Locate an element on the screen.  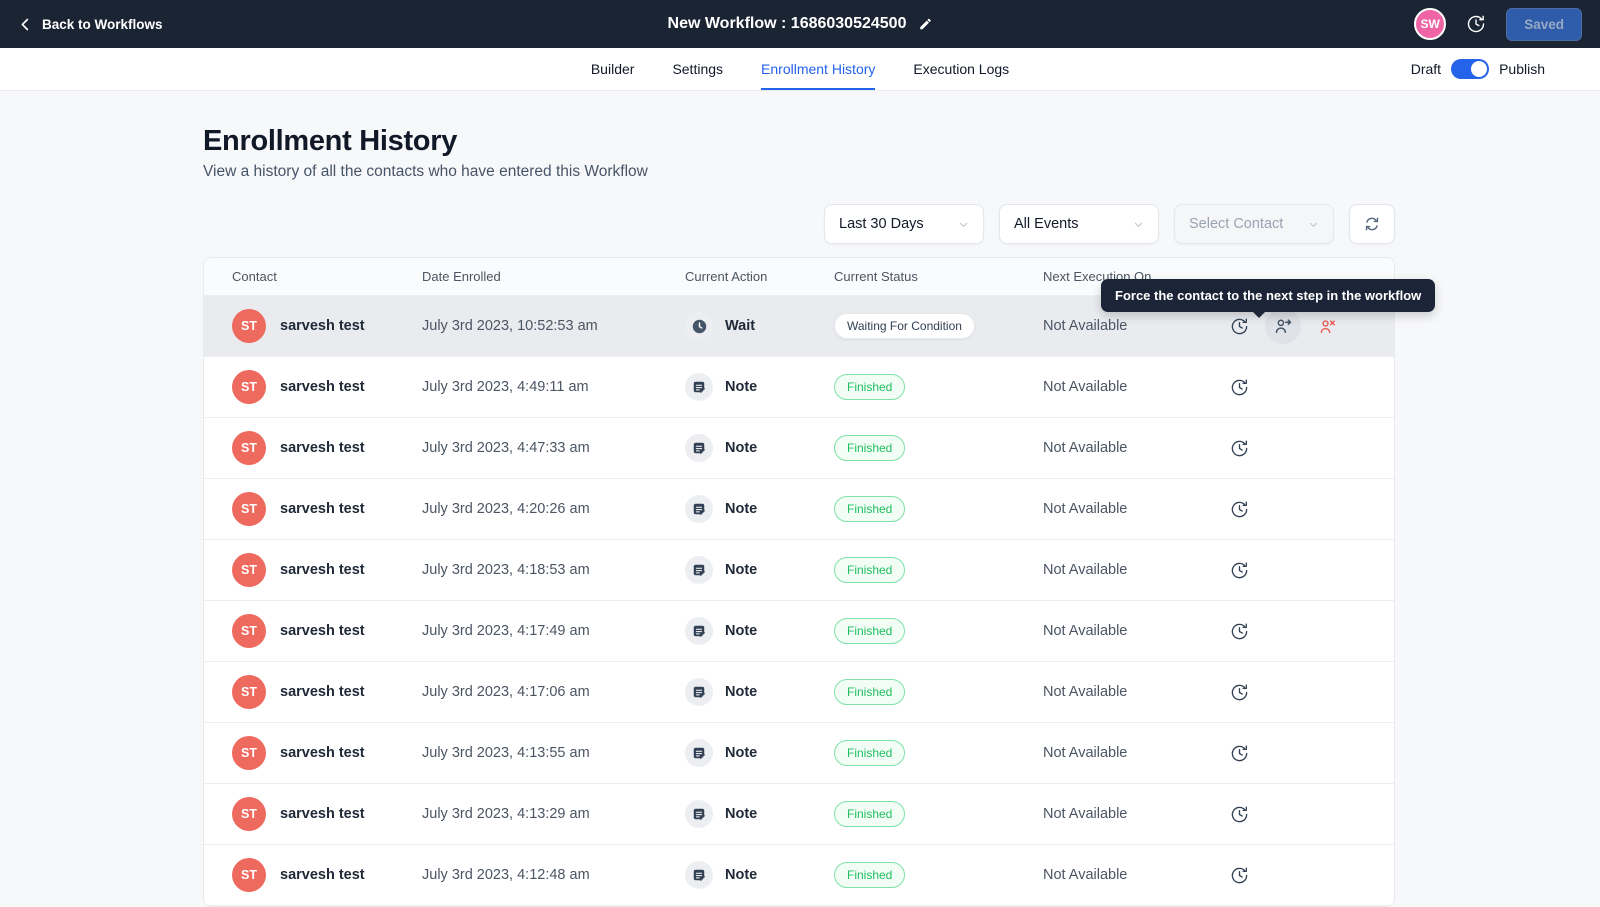
date-enrolled-cell: July 3rd 2023, 4:17:06 am is located at coordinates (506, 692).